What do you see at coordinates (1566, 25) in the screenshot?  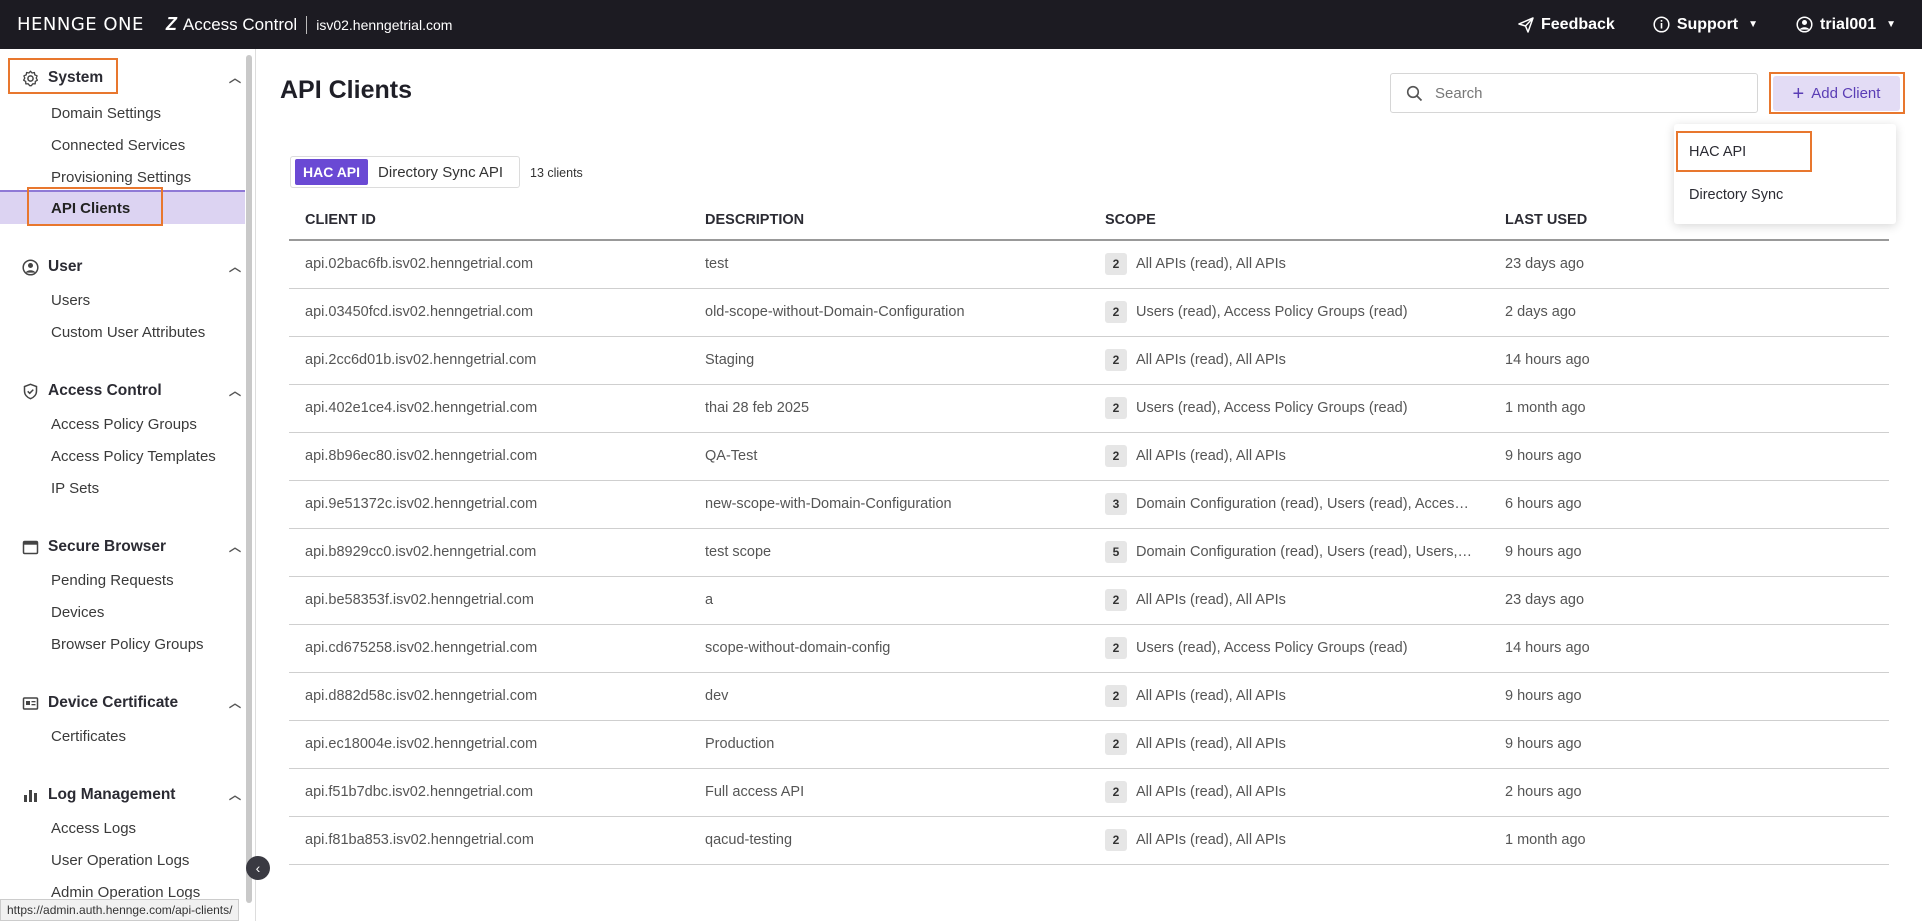 I see `feedback-button: Feedback` at bounding box center [1566, 25].